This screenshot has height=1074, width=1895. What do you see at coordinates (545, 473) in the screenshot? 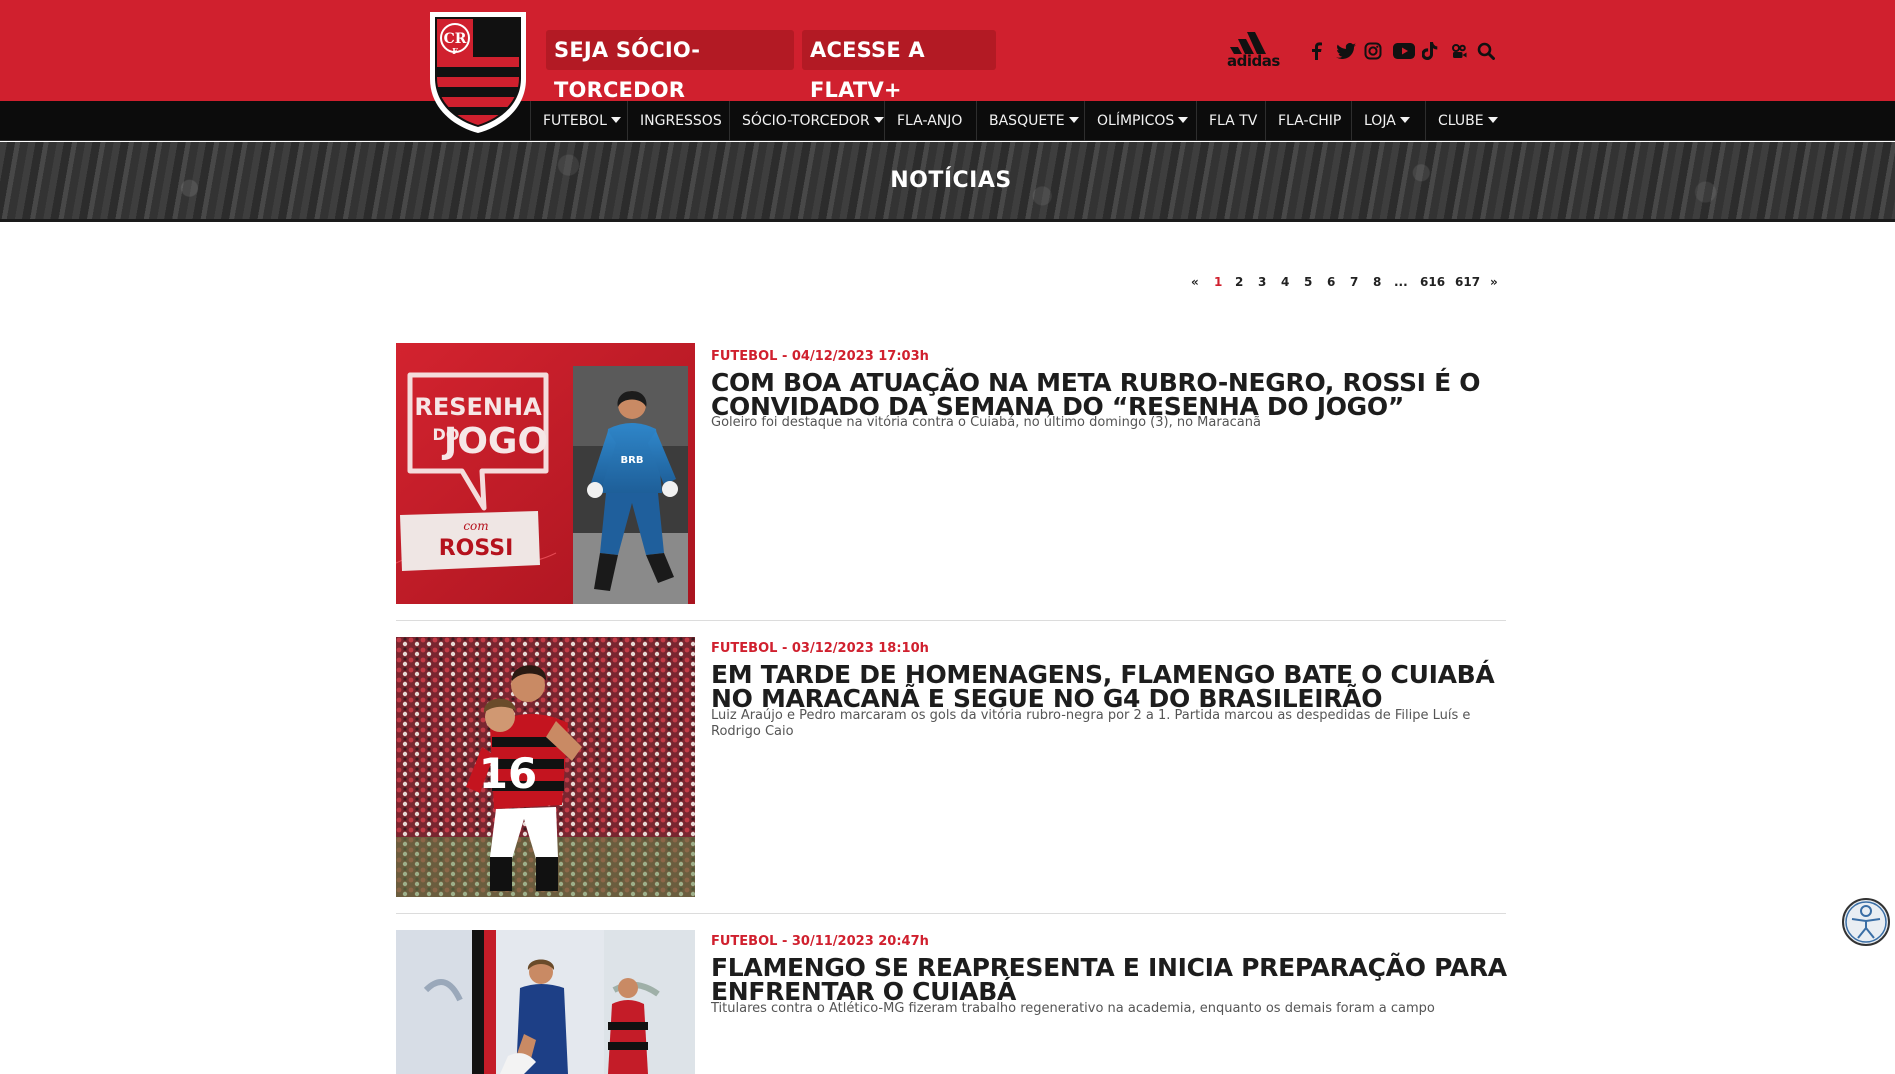
I see `article-thumbnail: RESENHA DO JOGO com ROSSI BRB` at bounding box center [545, 473].